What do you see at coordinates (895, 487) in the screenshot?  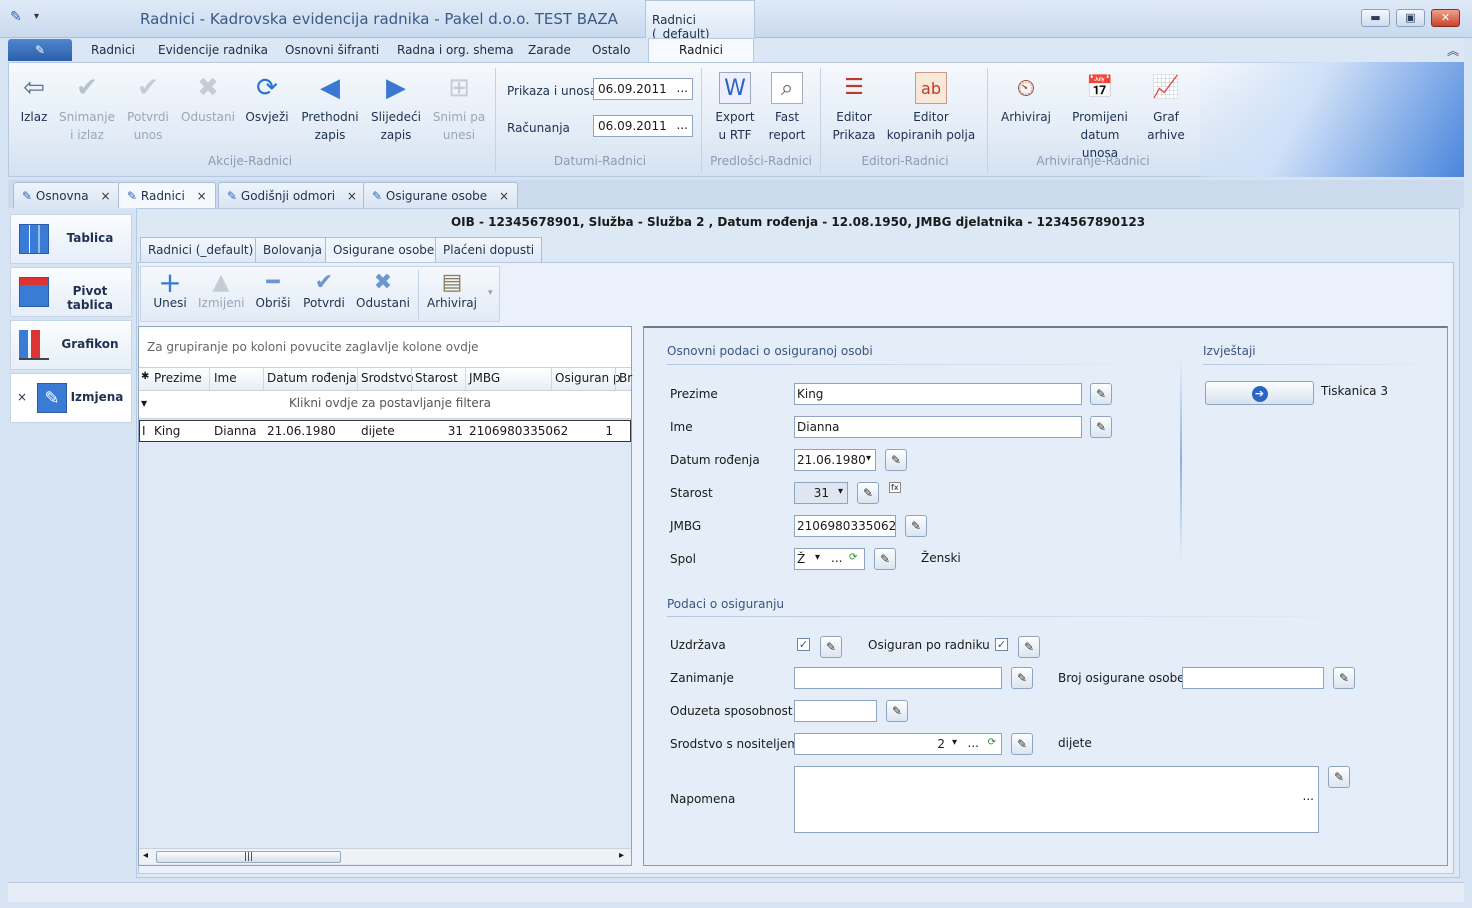 I see `formula-icon: fx` at bounding box center [895, 487].